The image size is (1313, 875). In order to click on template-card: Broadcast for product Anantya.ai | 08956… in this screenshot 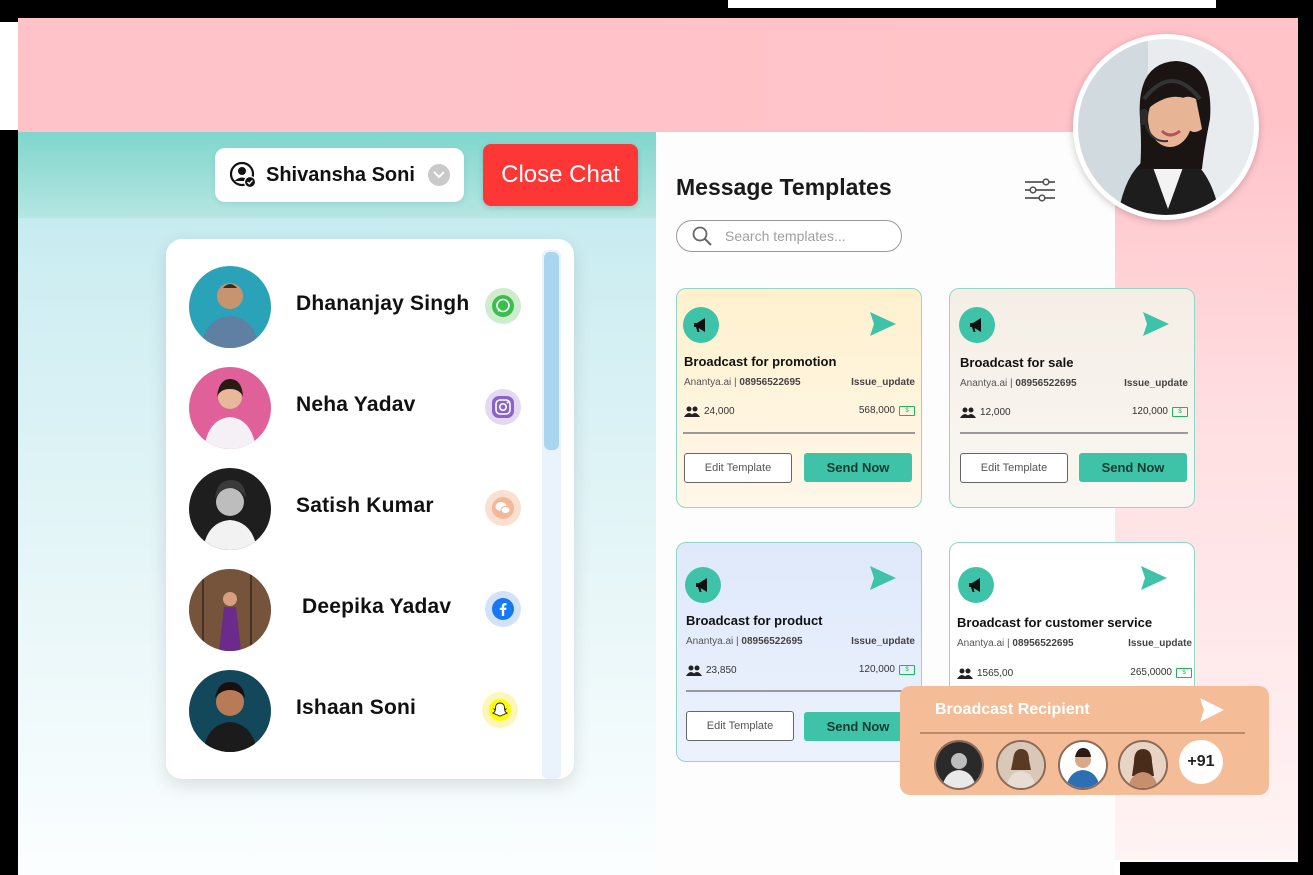, I will do `click(799, 652)`.